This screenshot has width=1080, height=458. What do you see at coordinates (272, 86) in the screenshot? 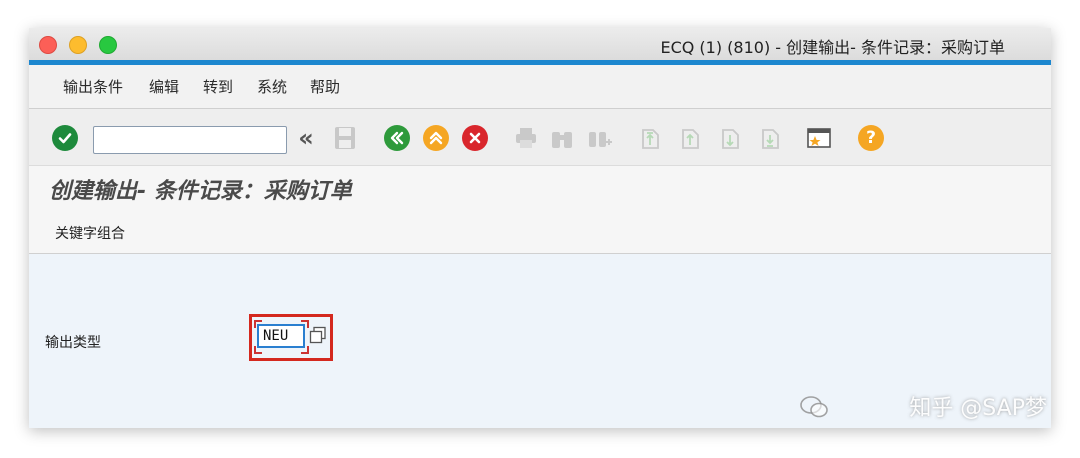
I see `menu-system: 系统` at bounding box center [272, 86].